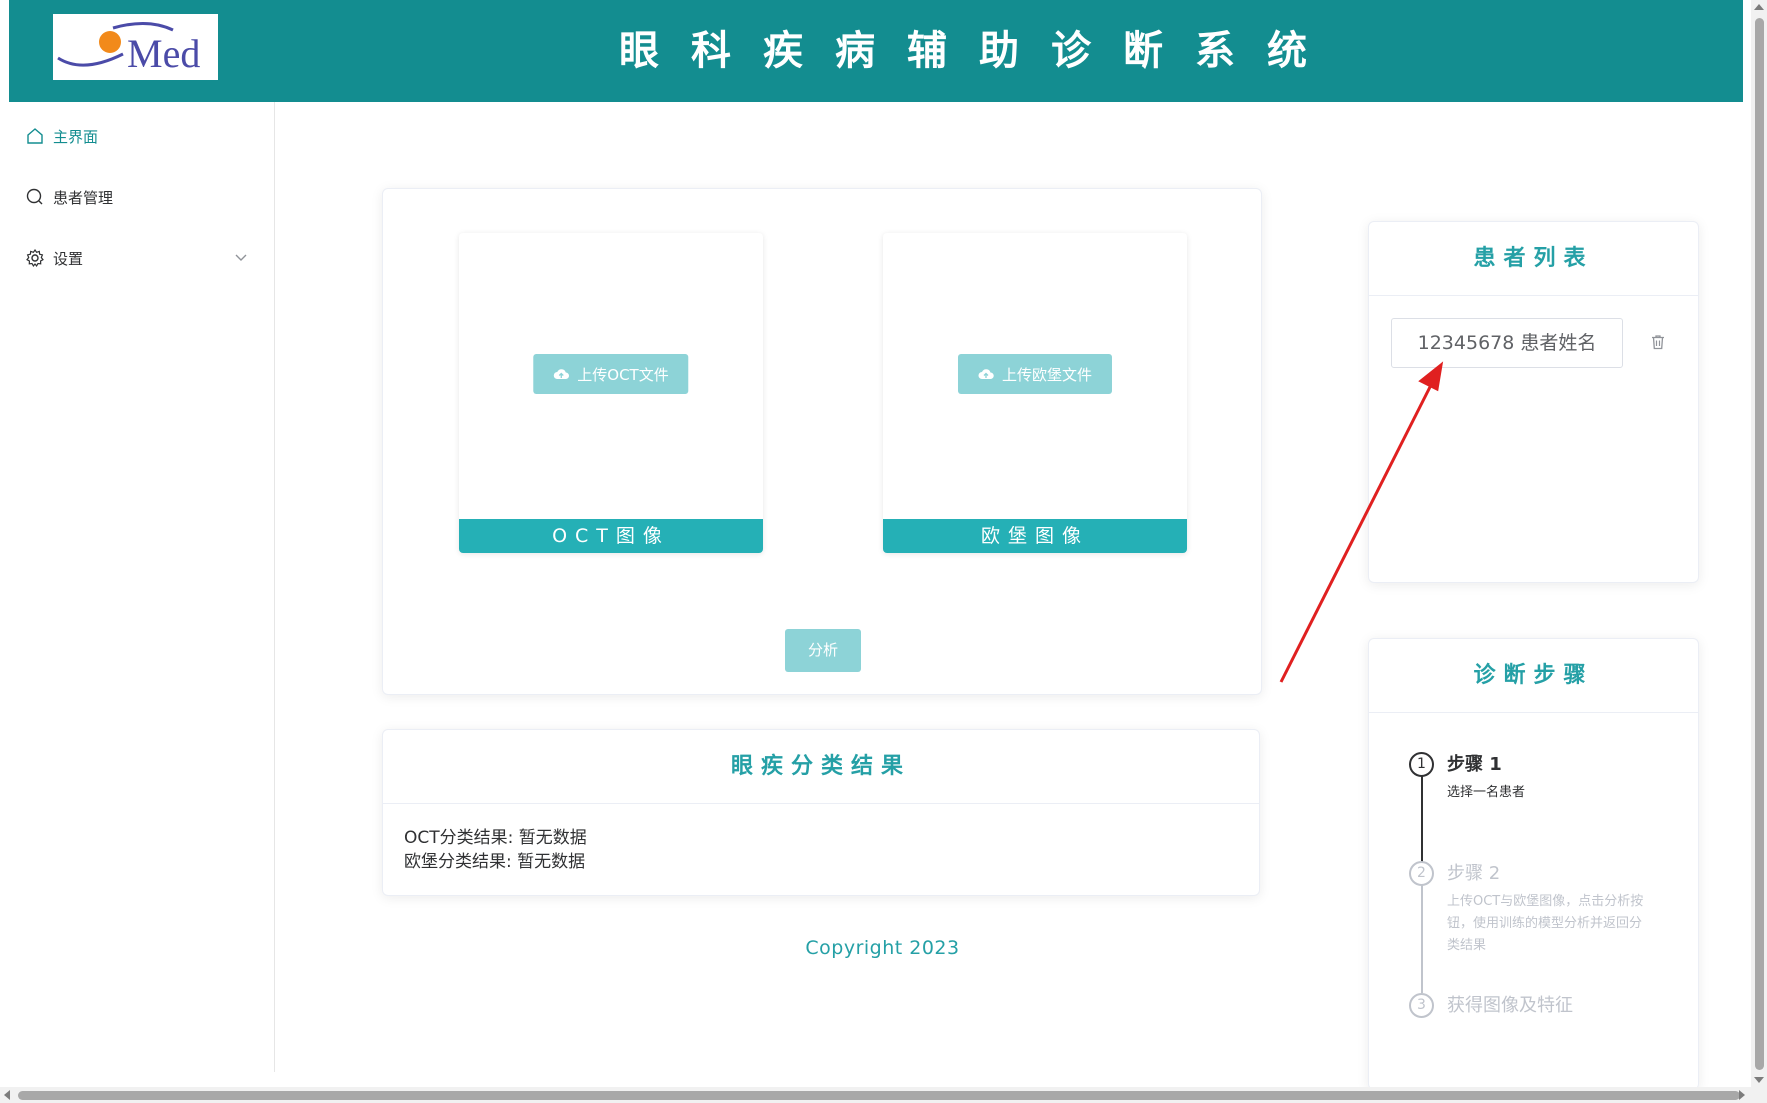 This screenshot has height=1103, width=1767. What do you see at coordinates (821, 850) in the screenshot?
I see `result-body: OCT分类结果: 暂无数据 欧堡分类结果: 暂无数据` at bounding box center [821, 850].